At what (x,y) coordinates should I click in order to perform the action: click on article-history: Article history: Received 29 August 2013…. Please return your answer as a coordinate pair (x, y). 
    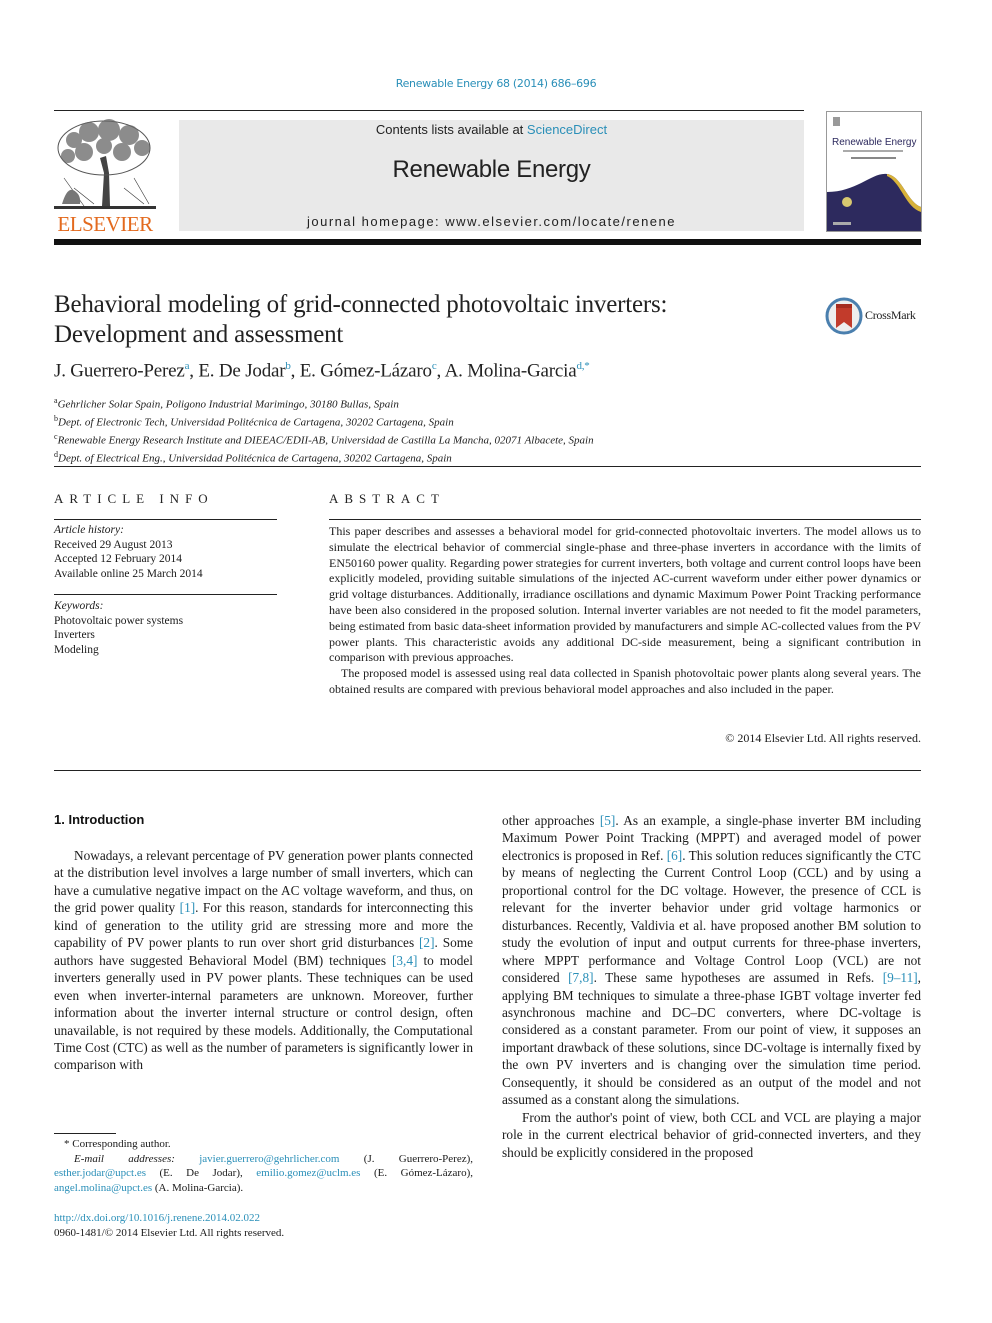
    Looking at the image, I should click on (165, 552).